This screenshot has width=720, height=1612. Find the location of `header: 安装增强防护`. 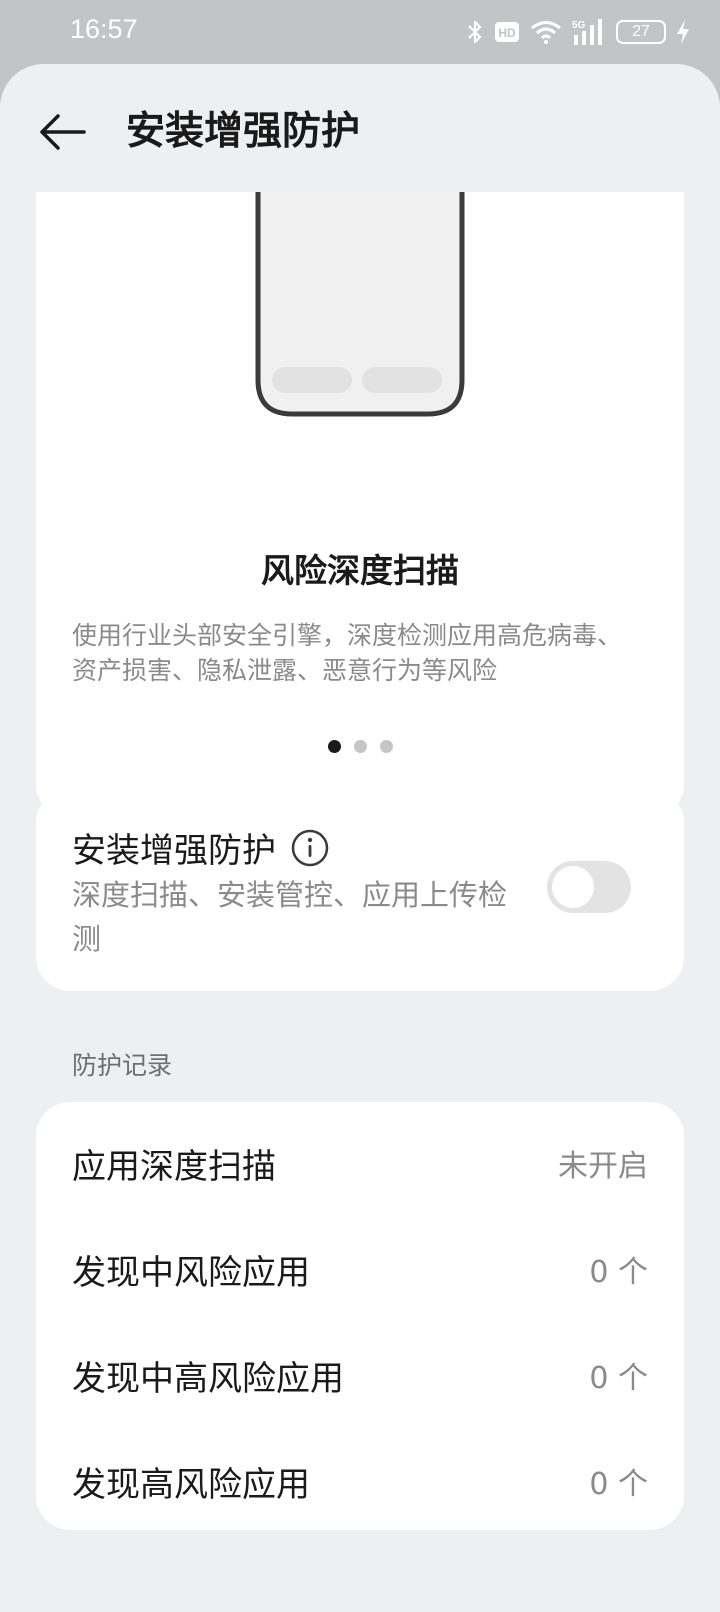

header: 安装增强防护 is located at coordinates (360, 128).